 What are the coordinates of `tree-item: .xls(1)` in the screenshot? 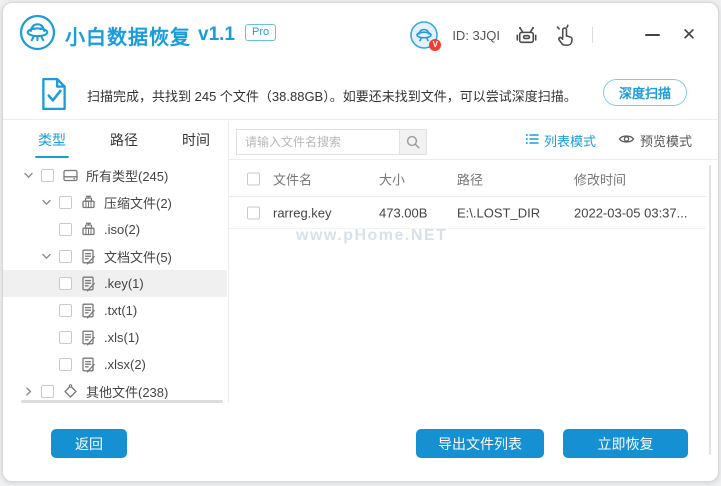 It's located at (115, 337).